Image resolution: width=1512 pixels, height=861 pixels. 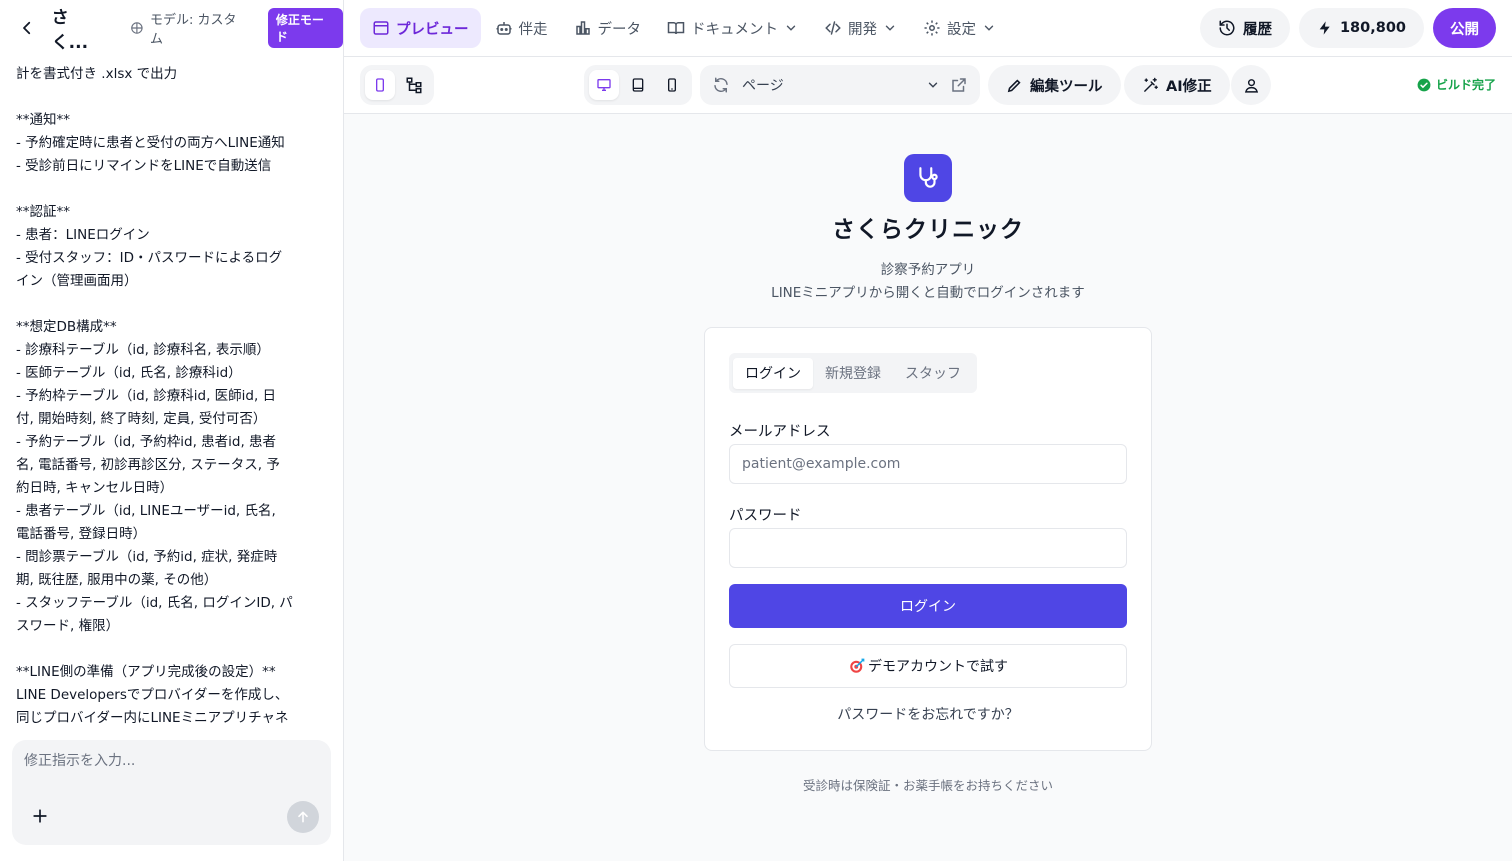 I want to click on robot-icon, so click(x=503, y=28).